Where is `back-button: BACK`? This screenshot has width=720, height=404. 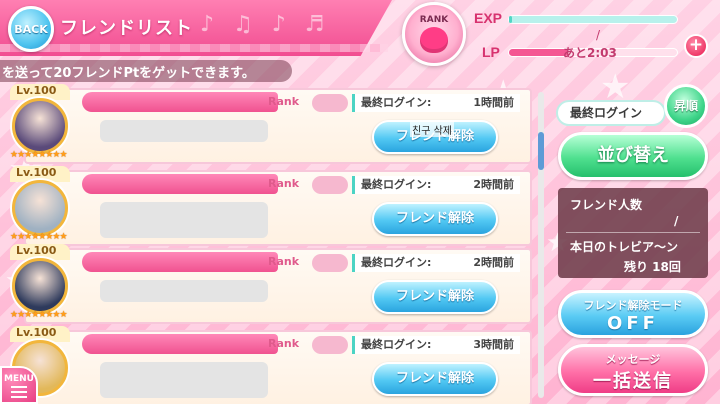
back-button: BACK is located at coordinates (31, 29).